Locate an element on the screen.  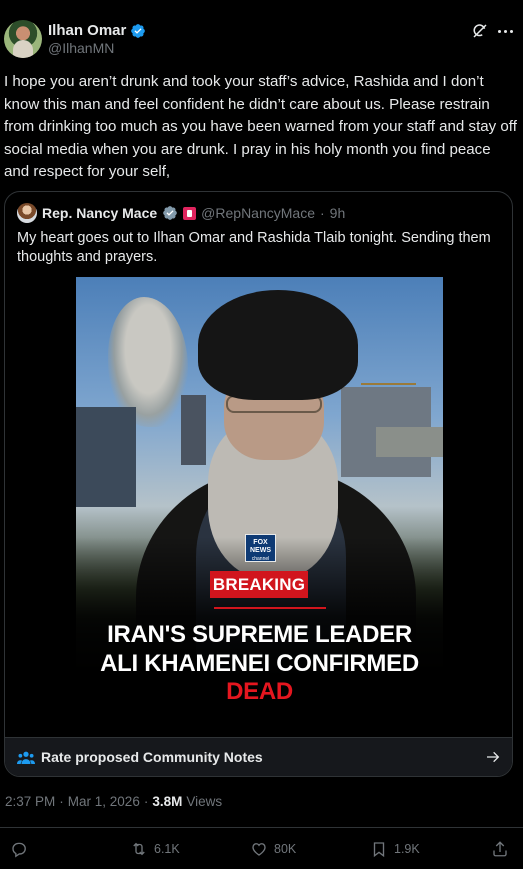
like-icon is located at coordinates (259, 849).